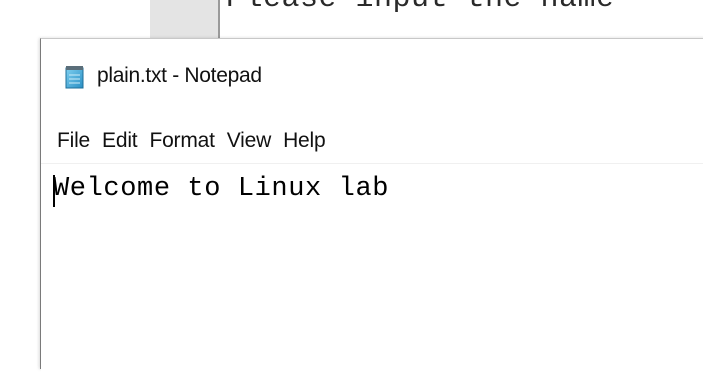  What do you see at coordinates (75, 77) in the screenshot?
I see `notepad-icon` at bounding box center [75, 77].